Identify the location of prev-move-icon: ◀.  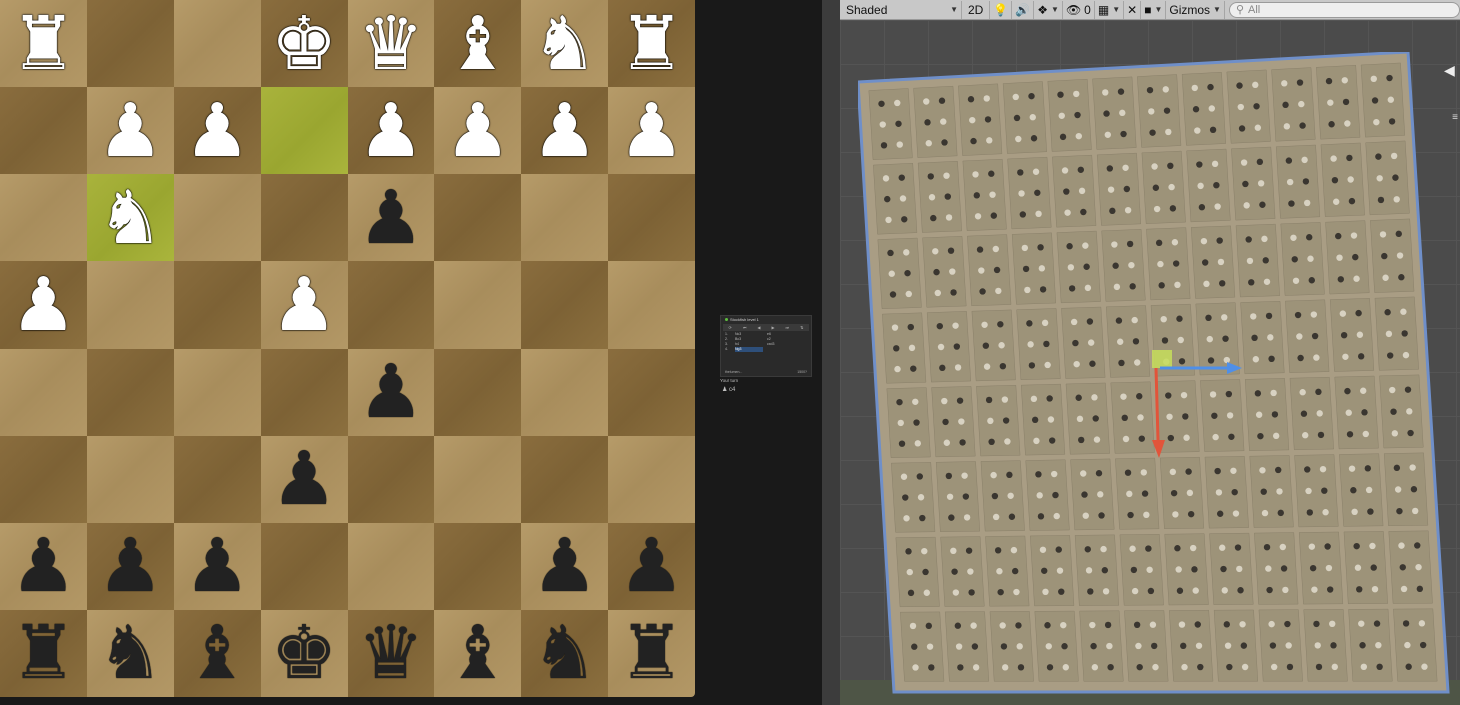
(758, 327).